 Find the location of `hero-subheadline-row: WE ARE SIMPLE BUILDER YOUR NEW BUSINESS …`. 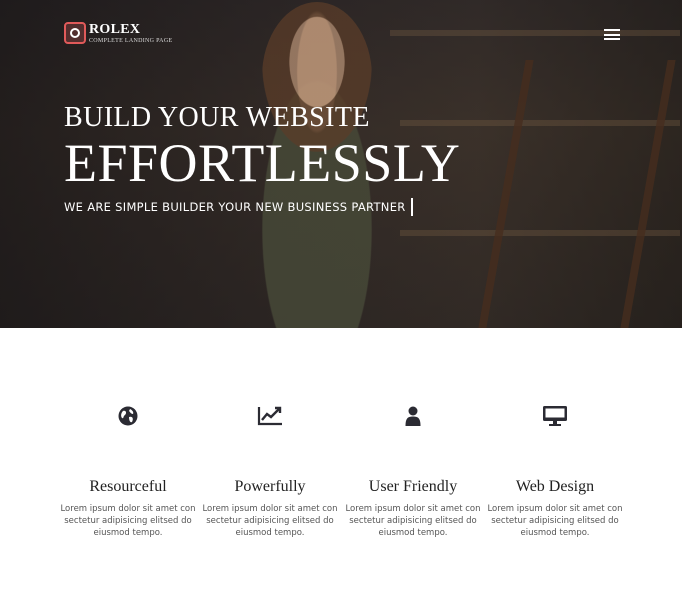

hero-subheadline-row: WE ARE SIMPLE BUILDER YOUR NEW BUSINESS … is located at coordinates (262, 207).